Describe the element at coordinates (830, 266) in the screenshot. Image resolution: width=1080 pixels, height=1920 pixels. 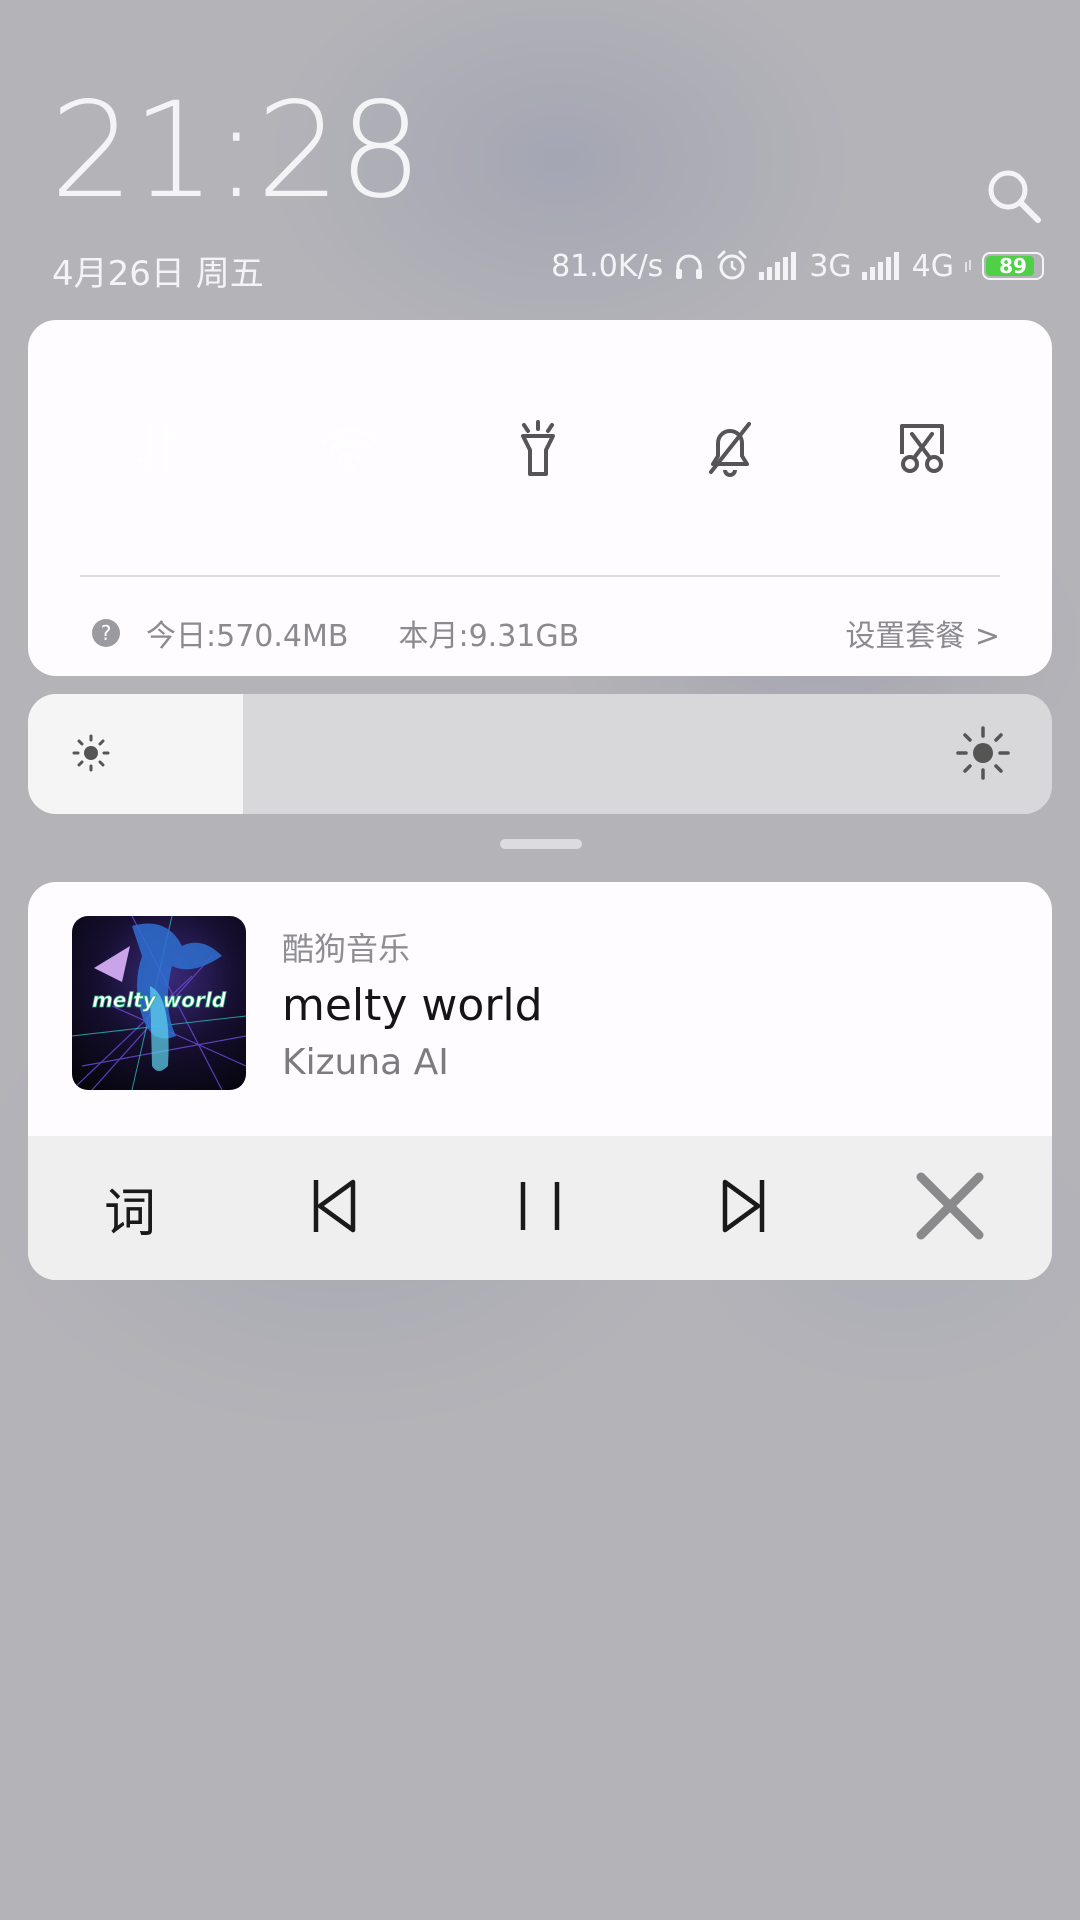
I see `sim1-network-type: 3G` at that location.